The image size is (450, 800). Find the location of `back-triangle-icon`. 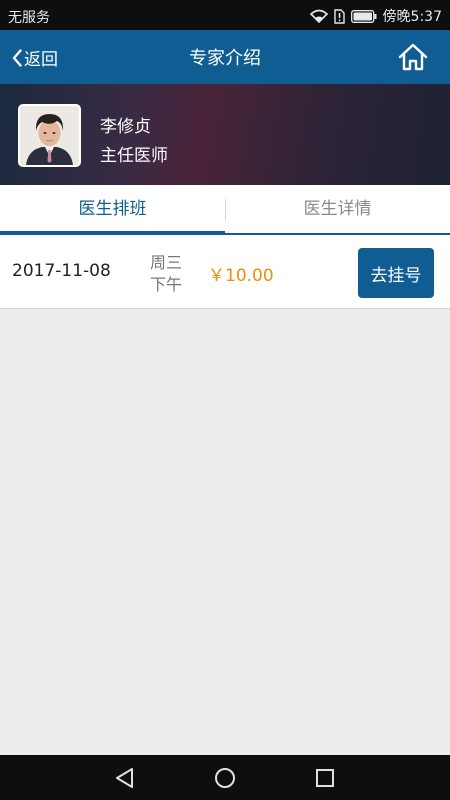

back-triangle-icon is located at coordinates (125, 778).